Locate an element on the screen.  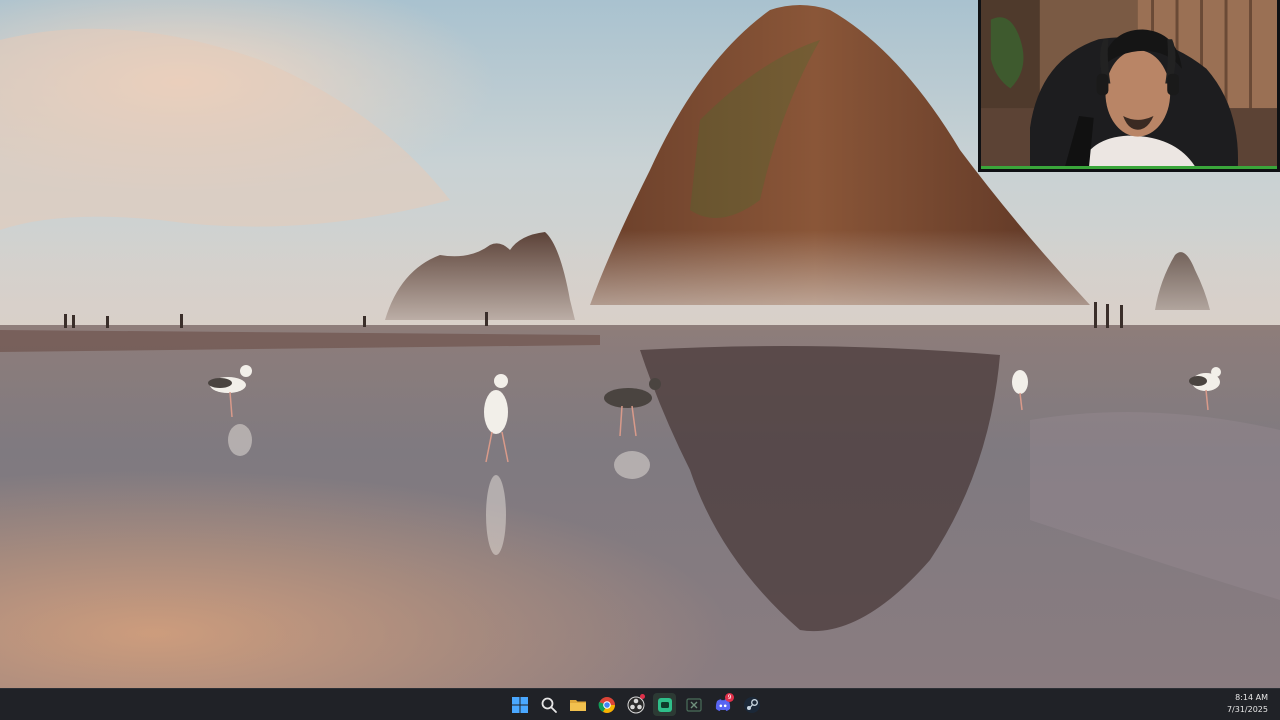
webcam-feed is located at coordinates (1129, 84).